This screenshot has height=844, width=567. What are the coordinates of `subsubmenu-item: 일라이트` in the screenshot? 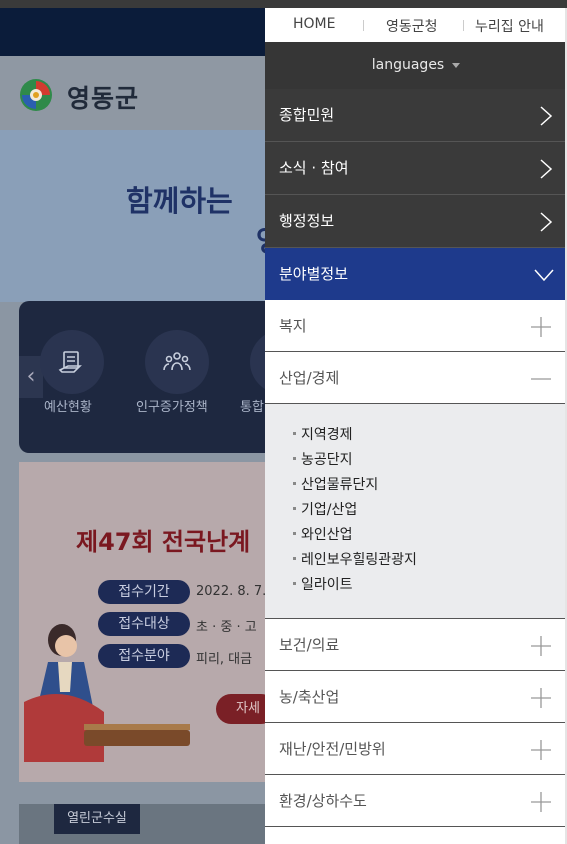 It's located at (323, 584).